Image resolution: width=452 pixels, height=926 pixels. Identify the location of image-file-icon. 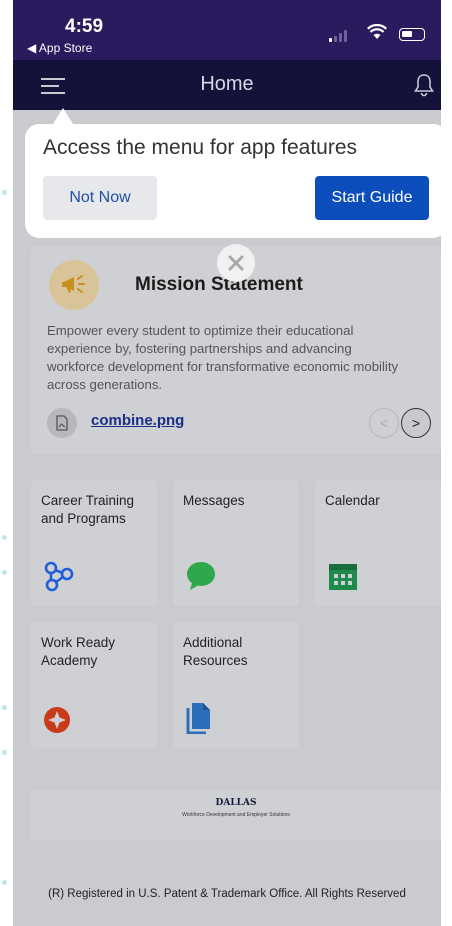
(62, 423).